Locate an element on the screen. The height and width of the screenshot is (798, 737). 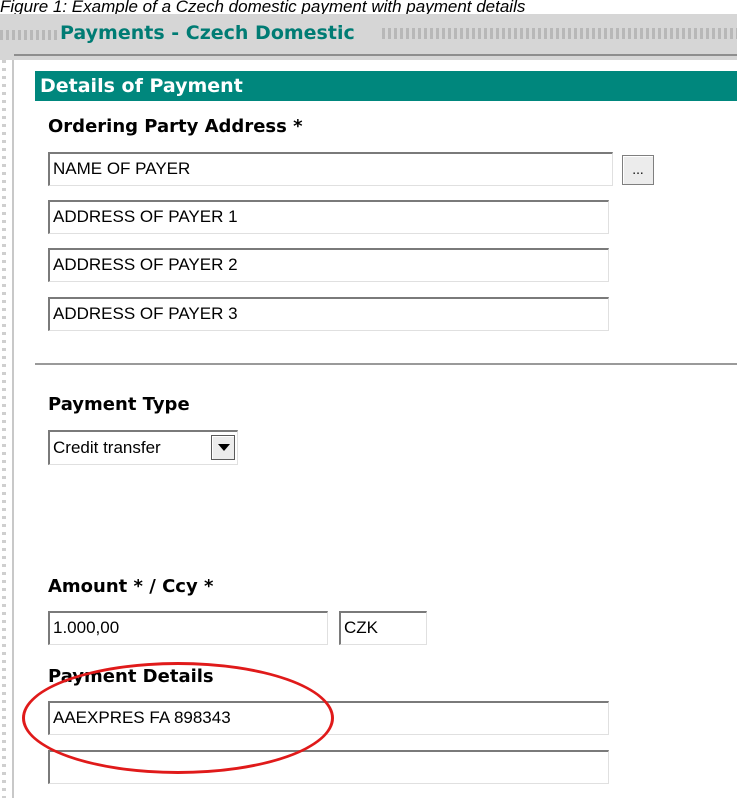
title-bar: Payments - Czech Domestic is located at coordinates (368, 37).